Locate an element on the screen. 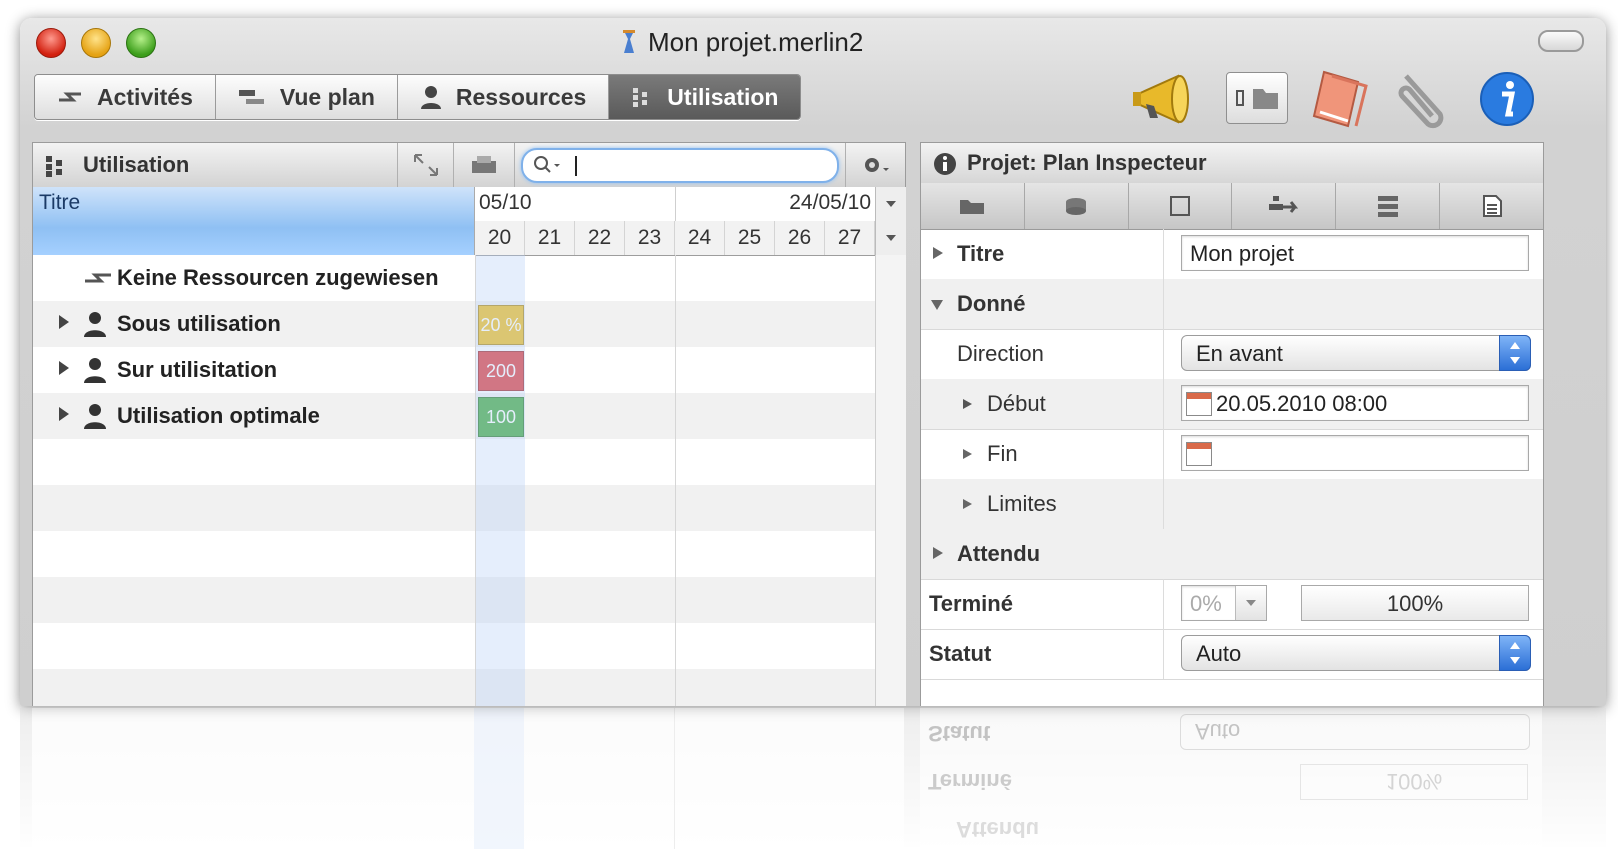 The height and width of the screenshot is (849, 1618). donne-label: Donné is located at coordinates (991, 303).